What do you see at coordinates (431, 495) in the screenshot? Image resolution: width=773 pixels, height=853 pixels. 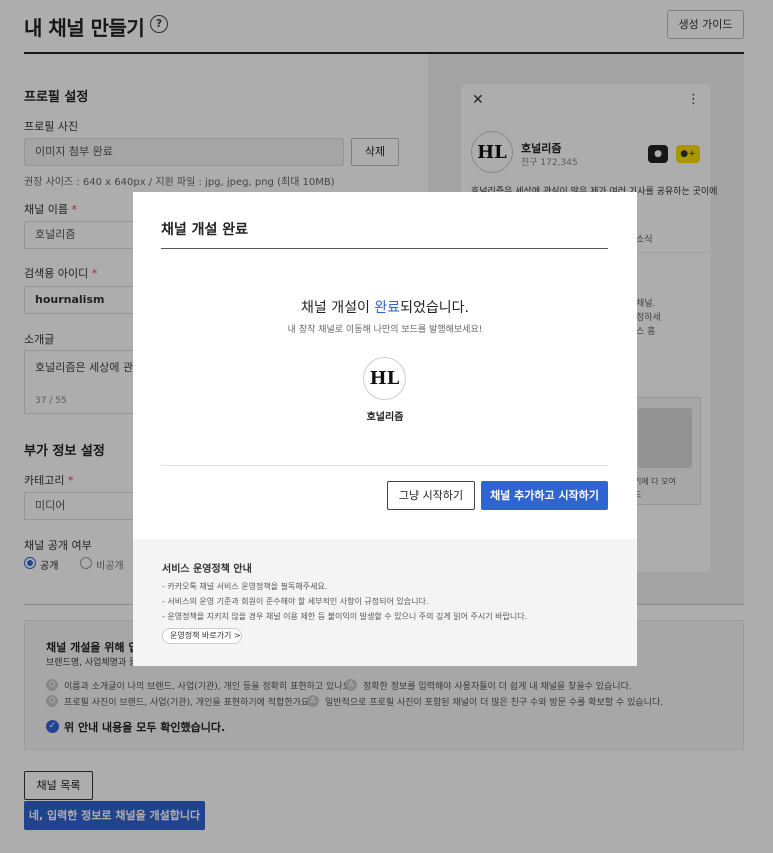 I see `just-start-button: 그냥 시작하기` at bounding box center [431, 495].